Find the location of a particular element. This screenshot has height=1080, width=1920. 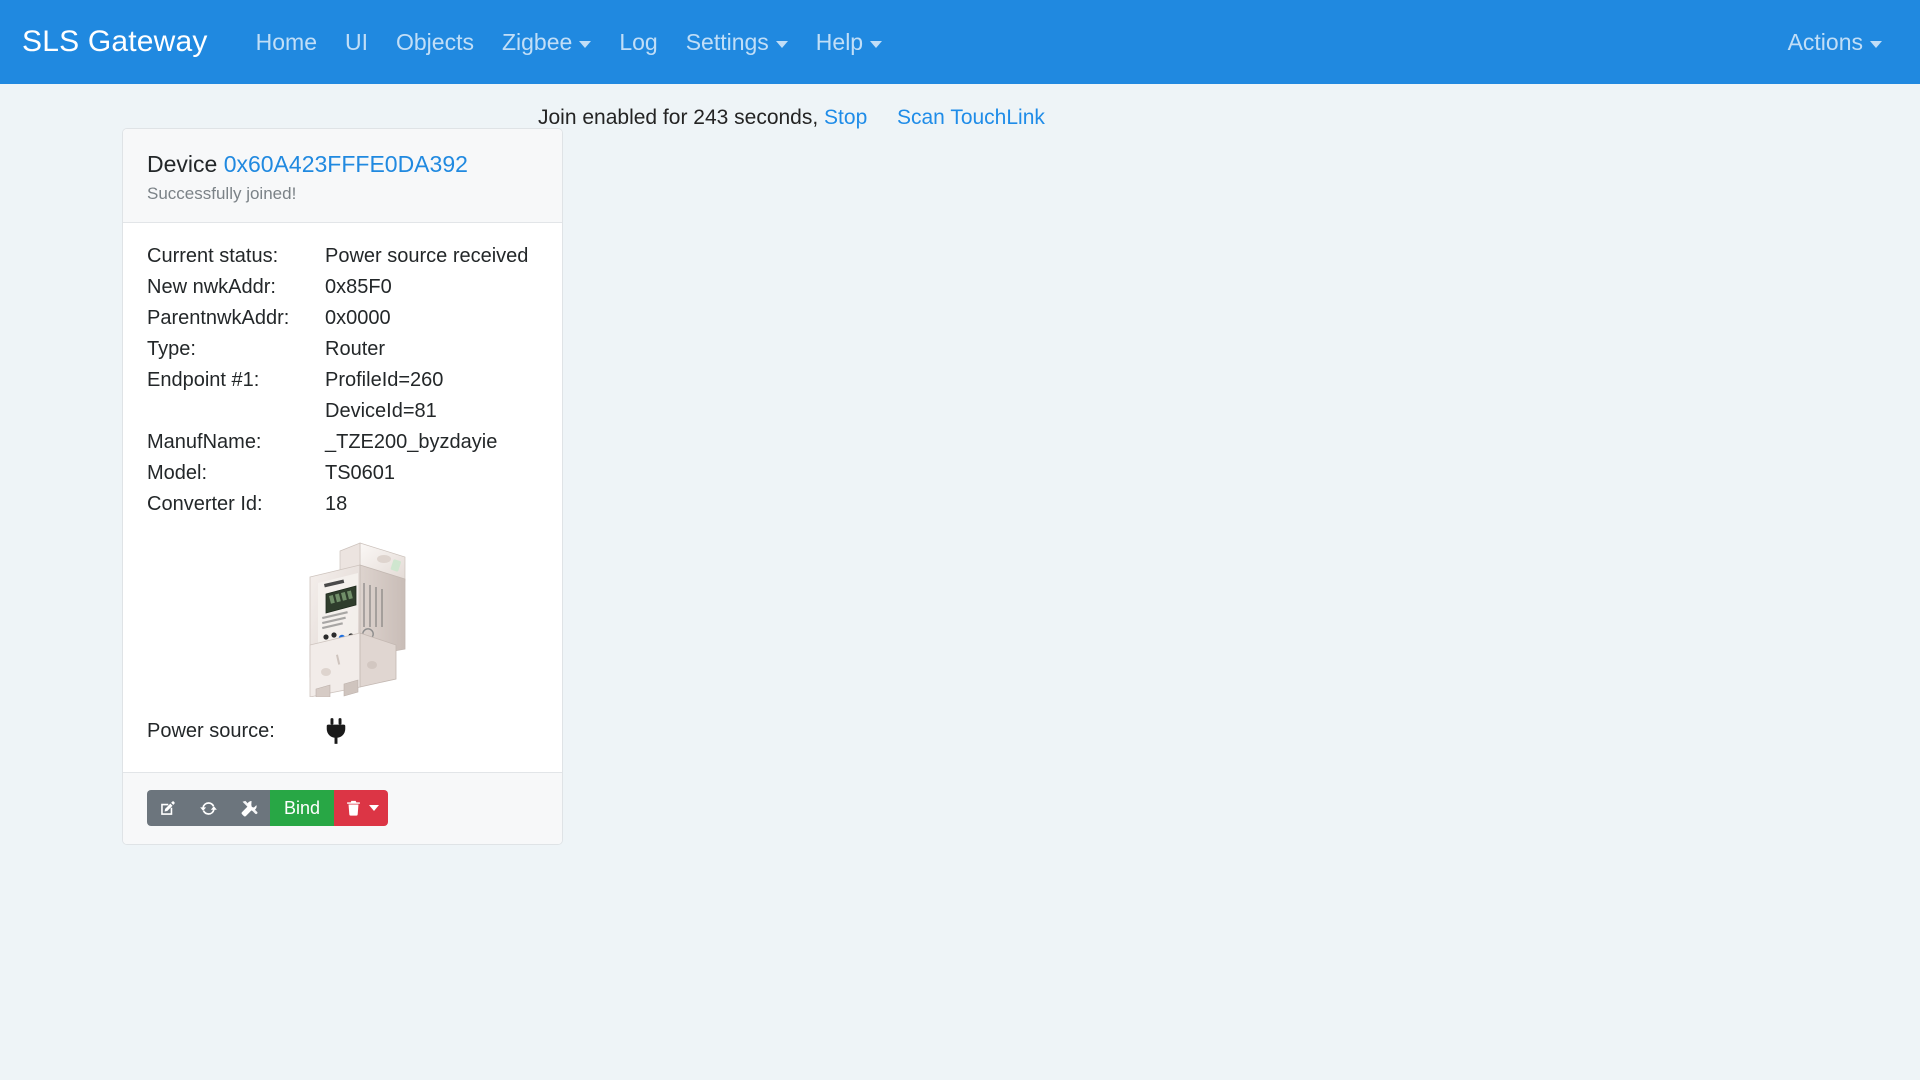

scan-touchlink-container: Scan TouchLink is located at coordinates (971, 118).